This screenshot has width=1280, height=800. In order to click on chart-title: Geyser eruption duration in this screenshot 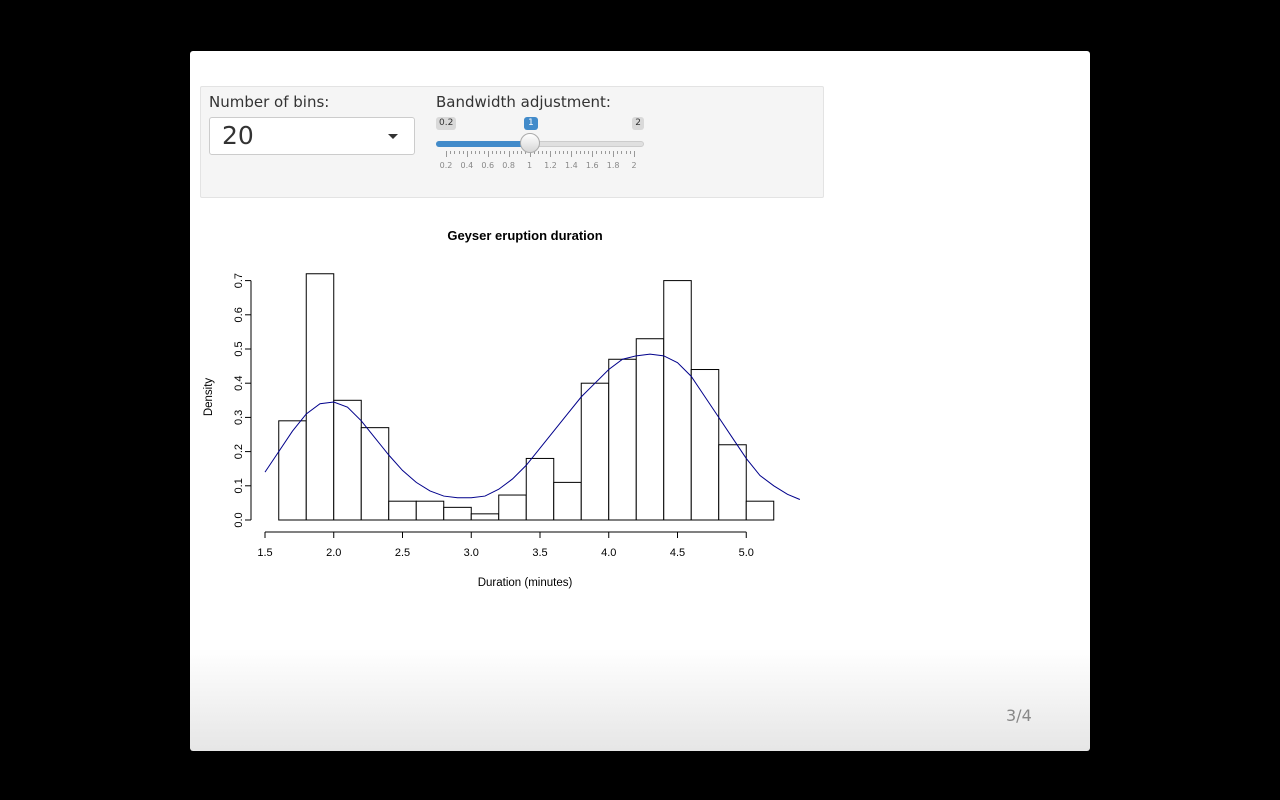, I will do `click(524, 235)`.